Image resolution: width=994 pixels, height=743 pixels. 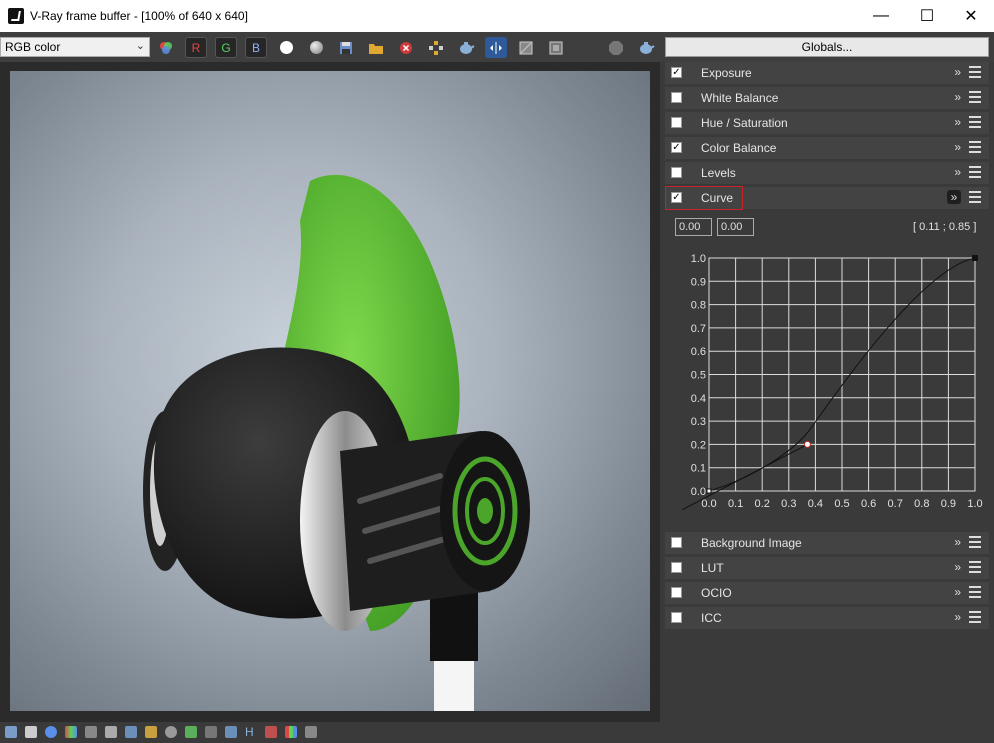 What do you see at coordinates (291, 732) in the screenshot?
I see `rgb-icon` at bounding box center [291, 732].